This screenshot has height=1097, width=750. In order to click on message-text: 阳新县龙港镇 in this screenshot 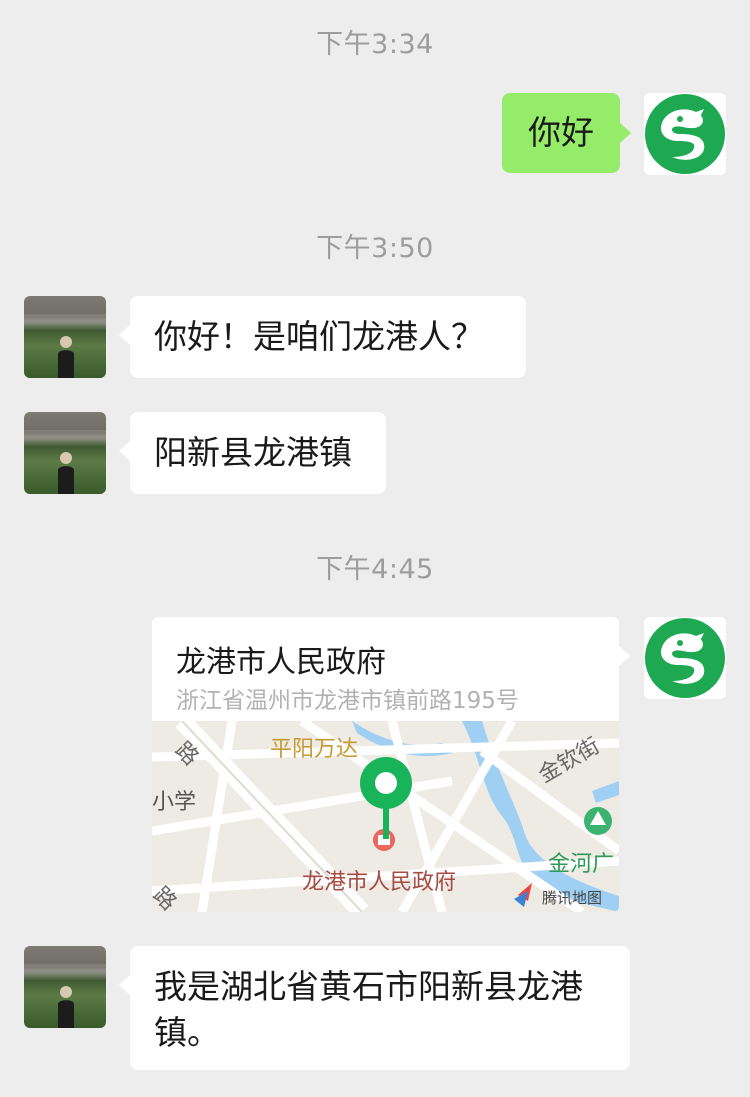, I will do `click(253, 452)`.